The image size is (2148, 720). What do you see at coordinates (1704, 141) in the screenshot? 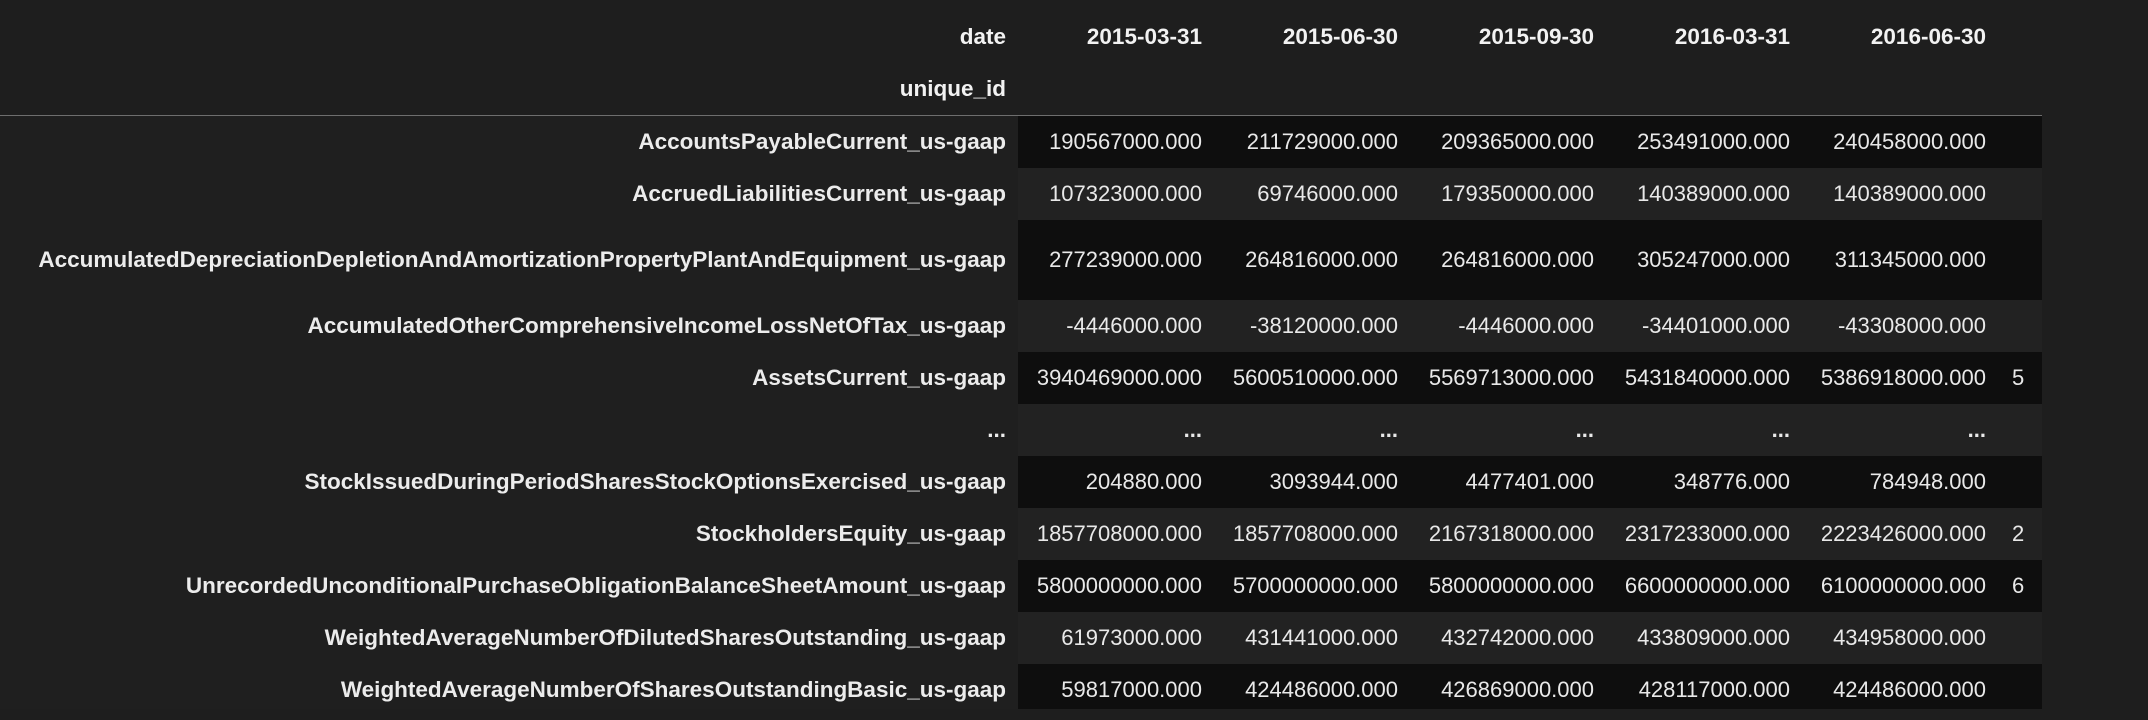
I see `table-cell: 253491000.000` at bounding box center [1704, 141].